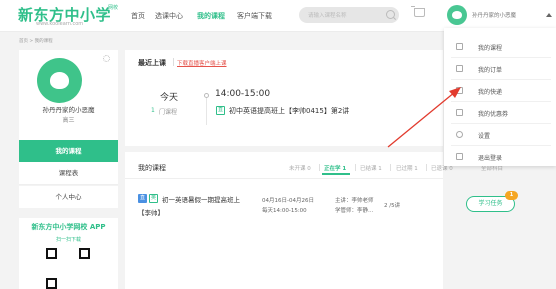 This screenshot has width=556, height=289. I want to click on live-tag: 直, so click(142, 198).